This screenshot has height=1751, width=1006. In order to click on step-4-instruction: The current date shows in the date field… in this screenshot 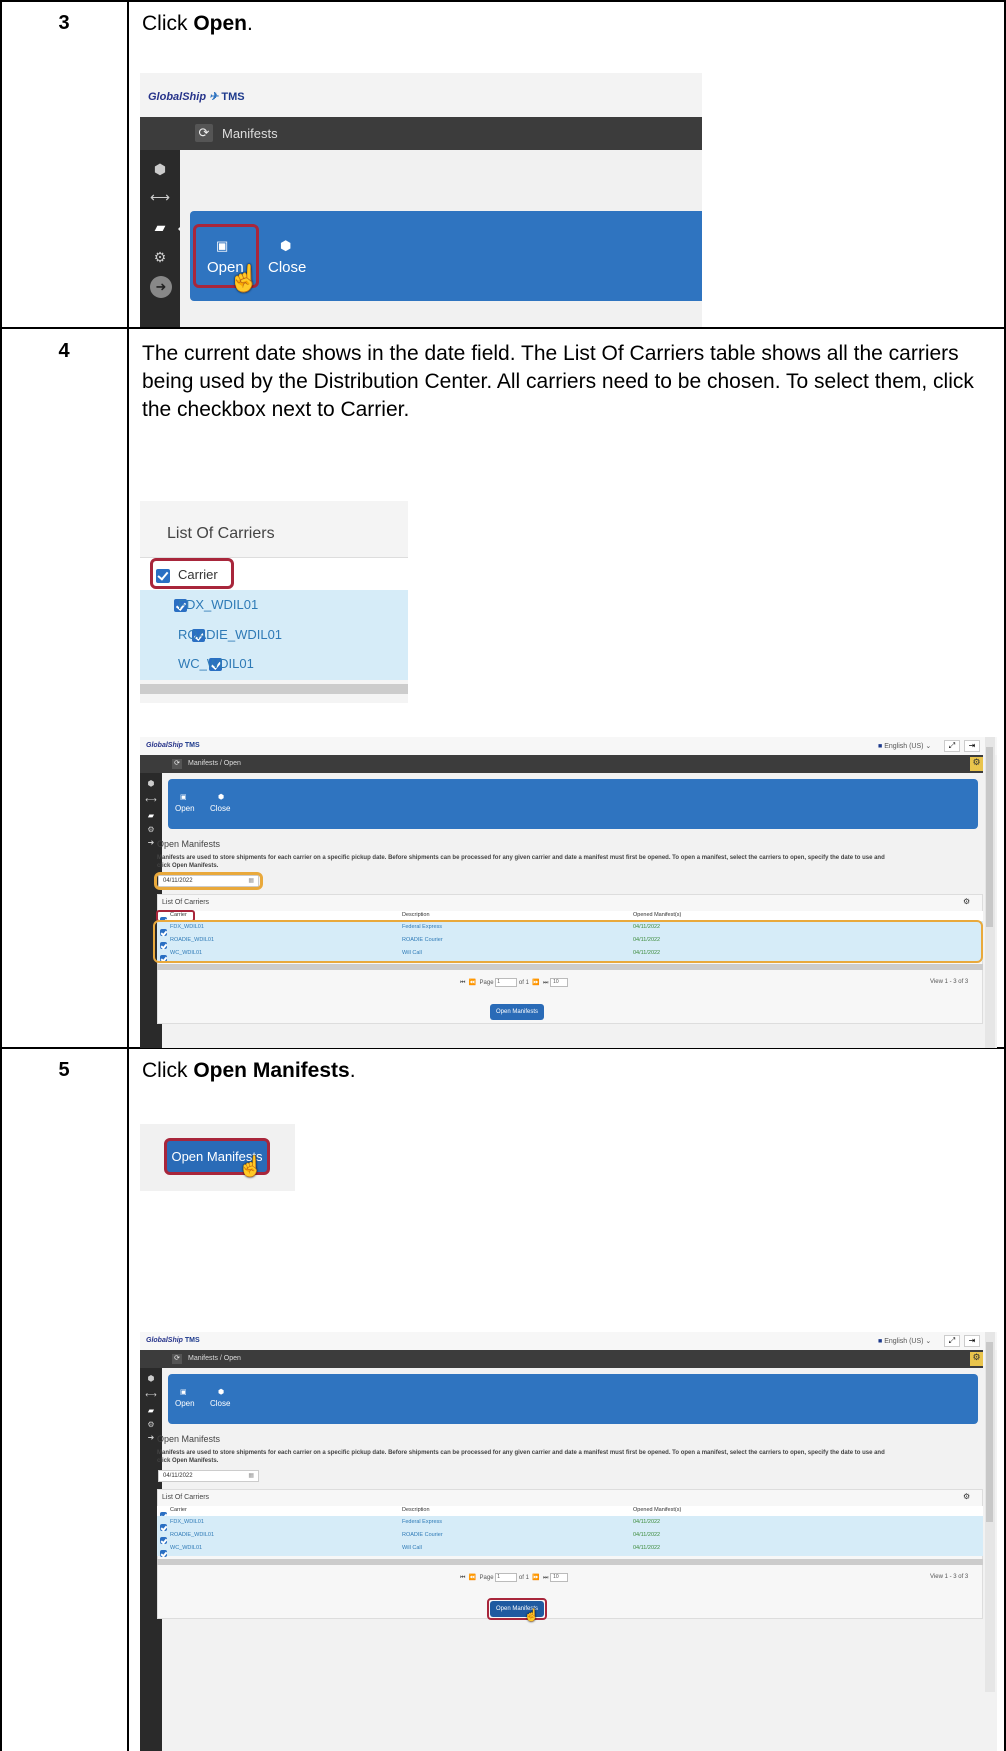, I will do `click(558, 381)`.